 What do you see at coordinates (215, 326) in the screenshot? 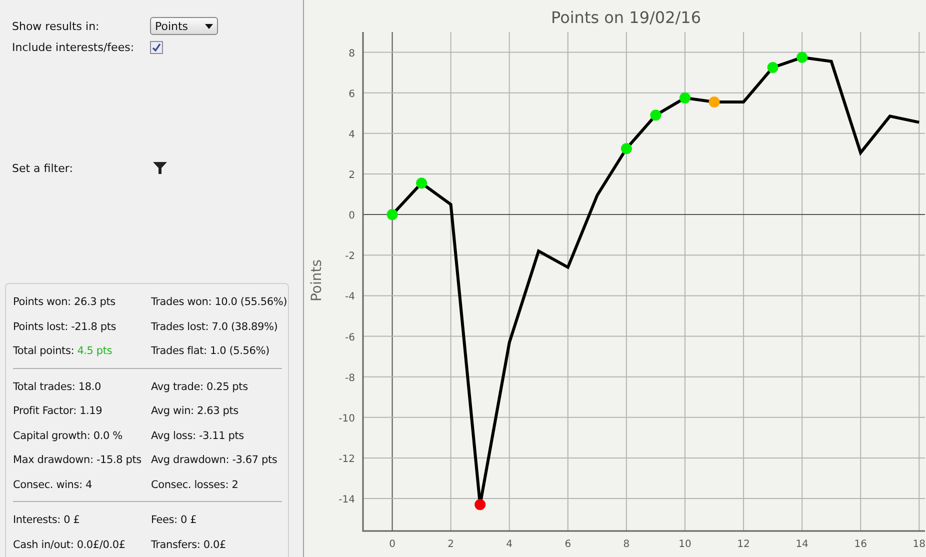
I see `stat-text: Trades lost: 7.0 (38.89%)` at bounding box center [215, 326].